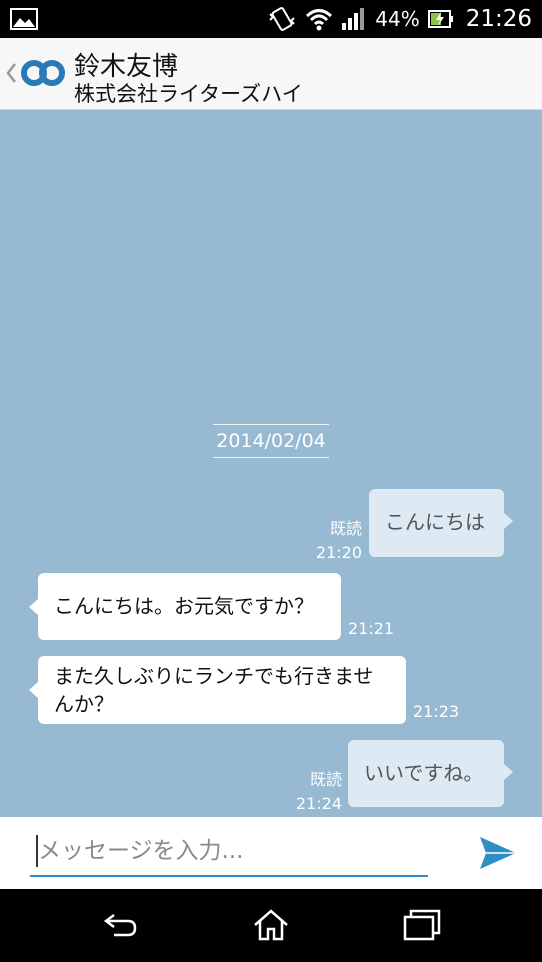  I want to click on send-icon, so click(498, 853).